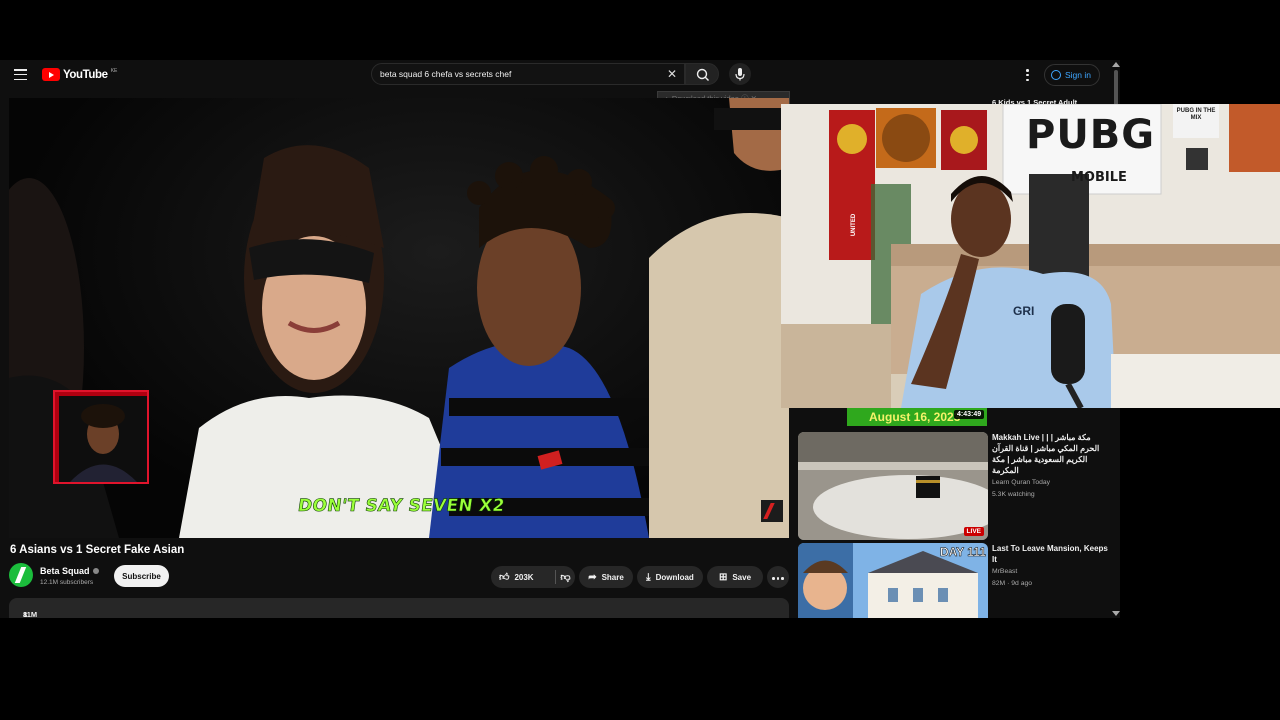  What do you see at coordinates (504, 577) in the screenshot?
I see `thumbs-up-icon: 👍︎` at bounding box center [504, 577].